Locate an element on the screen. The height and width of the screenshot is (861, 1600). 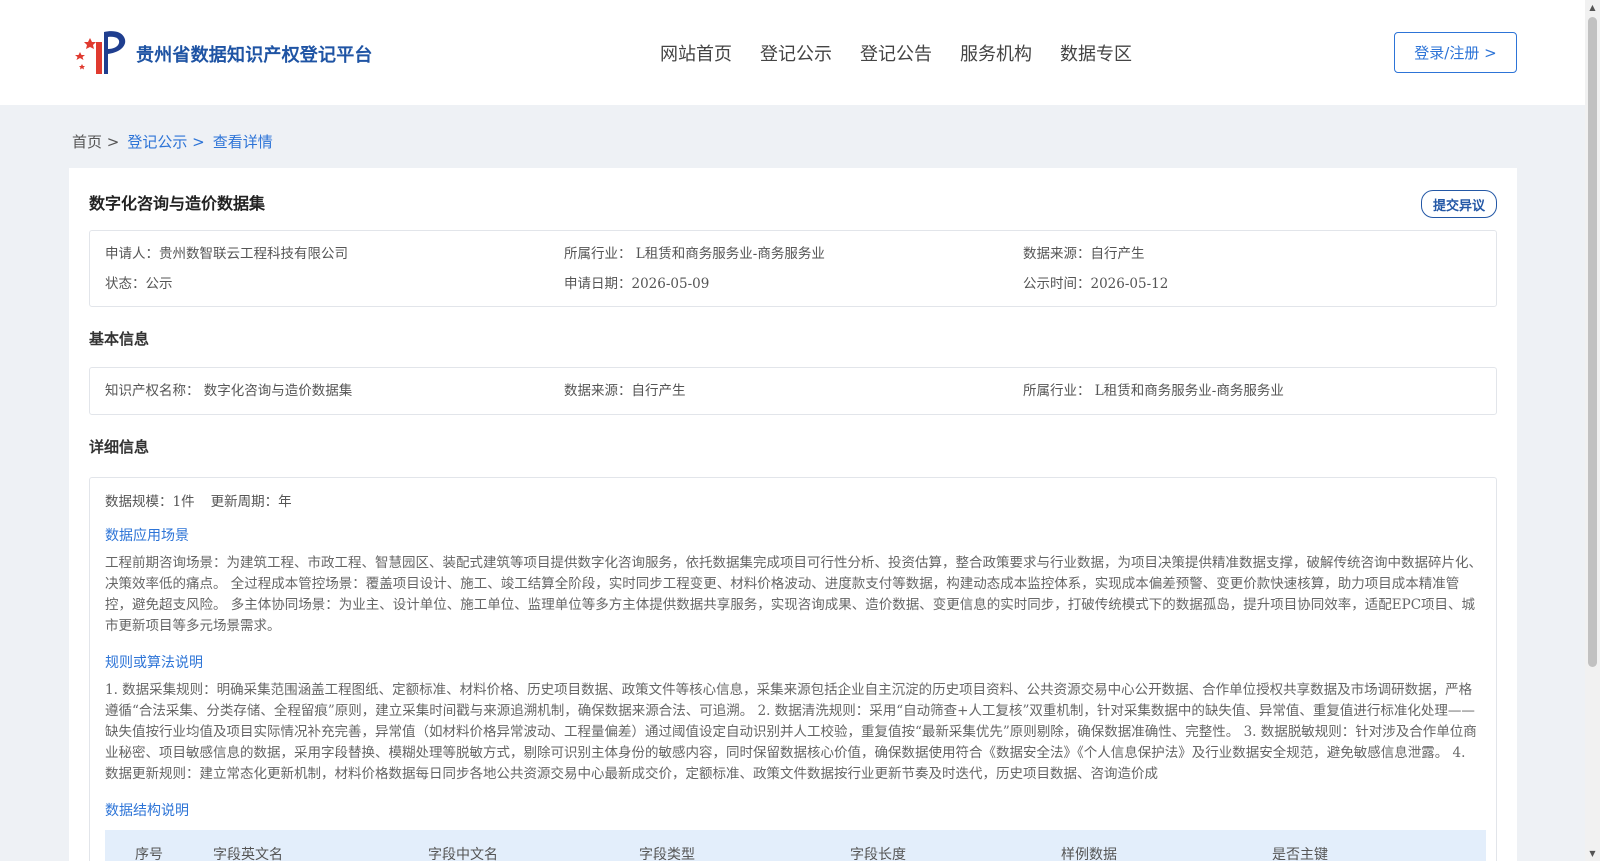
summary-industry: 所属行业： L租赁和商务服务业-商务服务业 is located at coordinates (694, 254).